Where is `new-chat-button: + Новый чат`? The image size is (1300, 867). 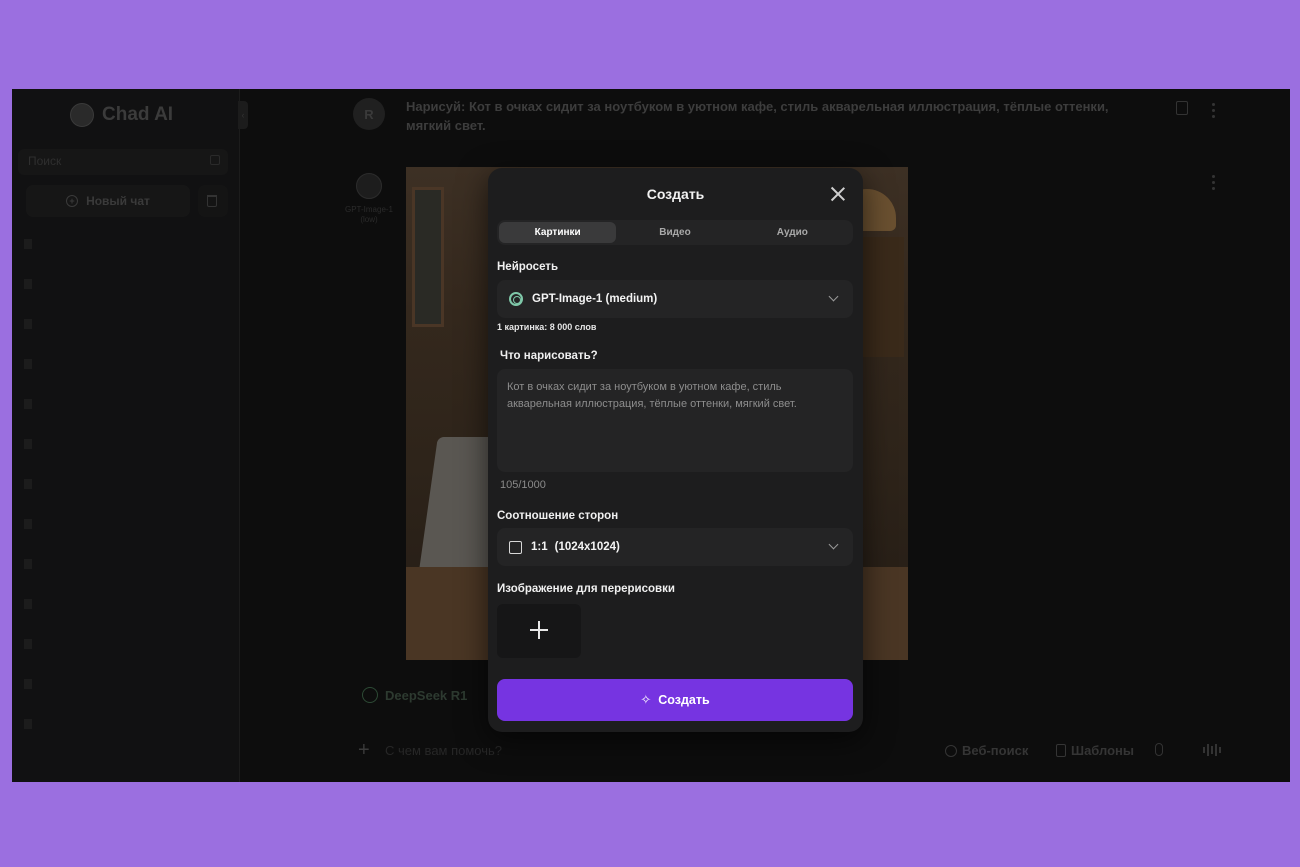
new-chat-button: + Новый чат is located at coordinates (108, 201).